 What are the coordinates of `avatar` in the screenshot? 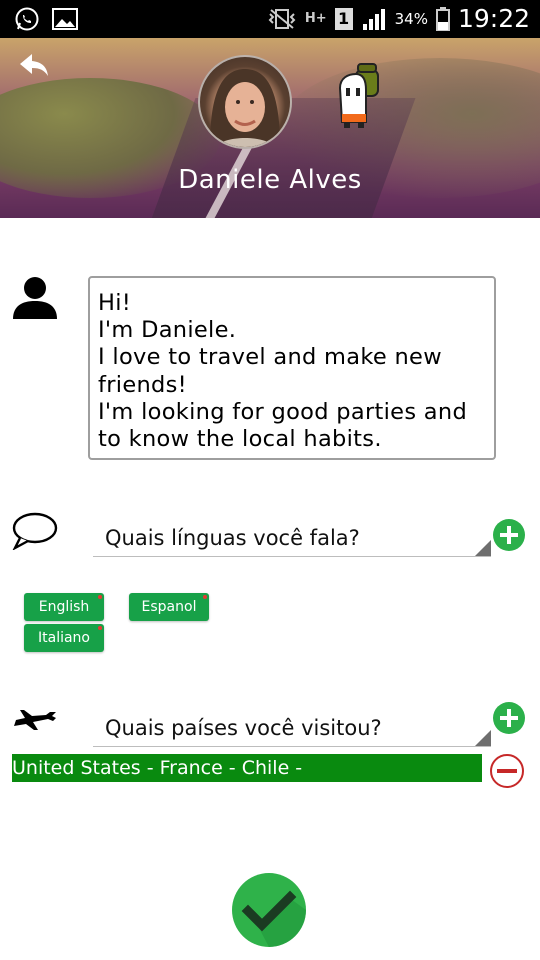 It's located at (245, 102).